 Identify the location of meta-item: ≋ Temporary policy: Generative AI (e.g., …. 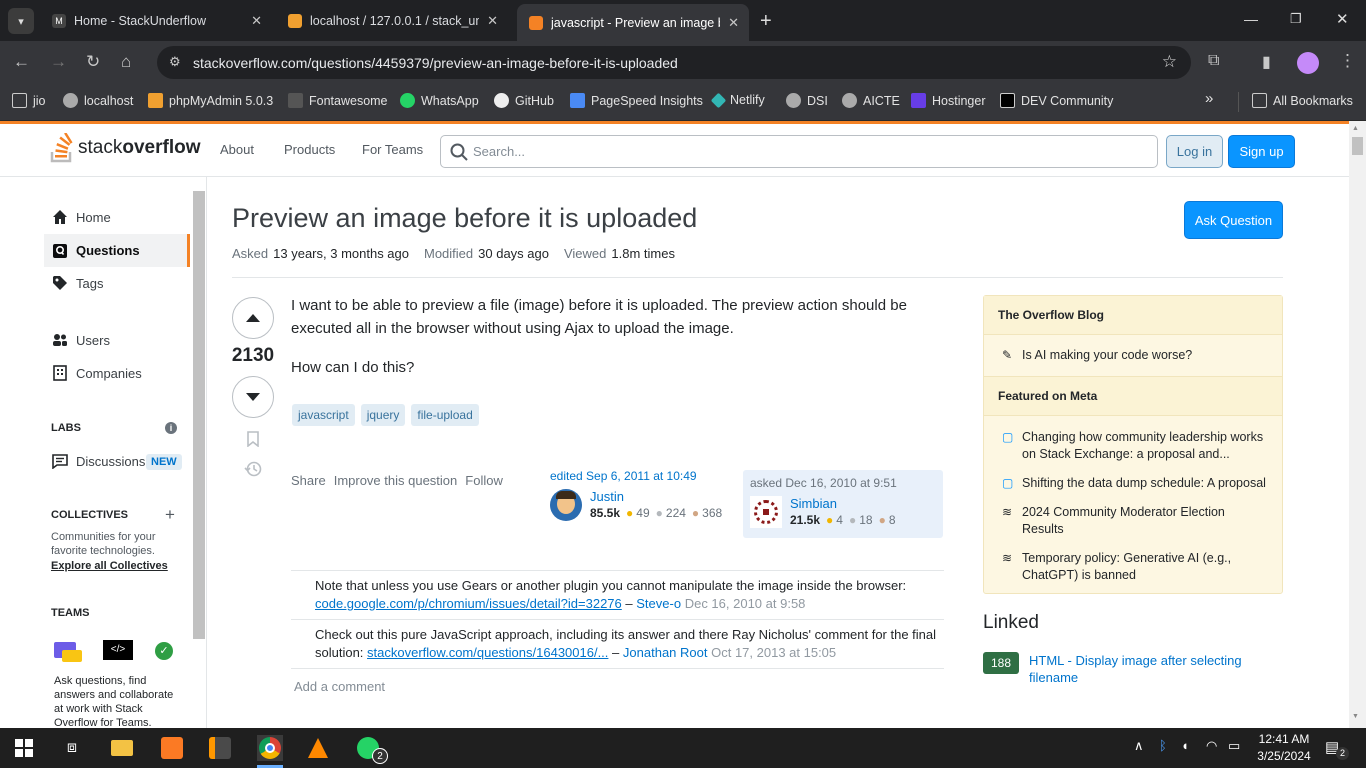
(1135, 567).